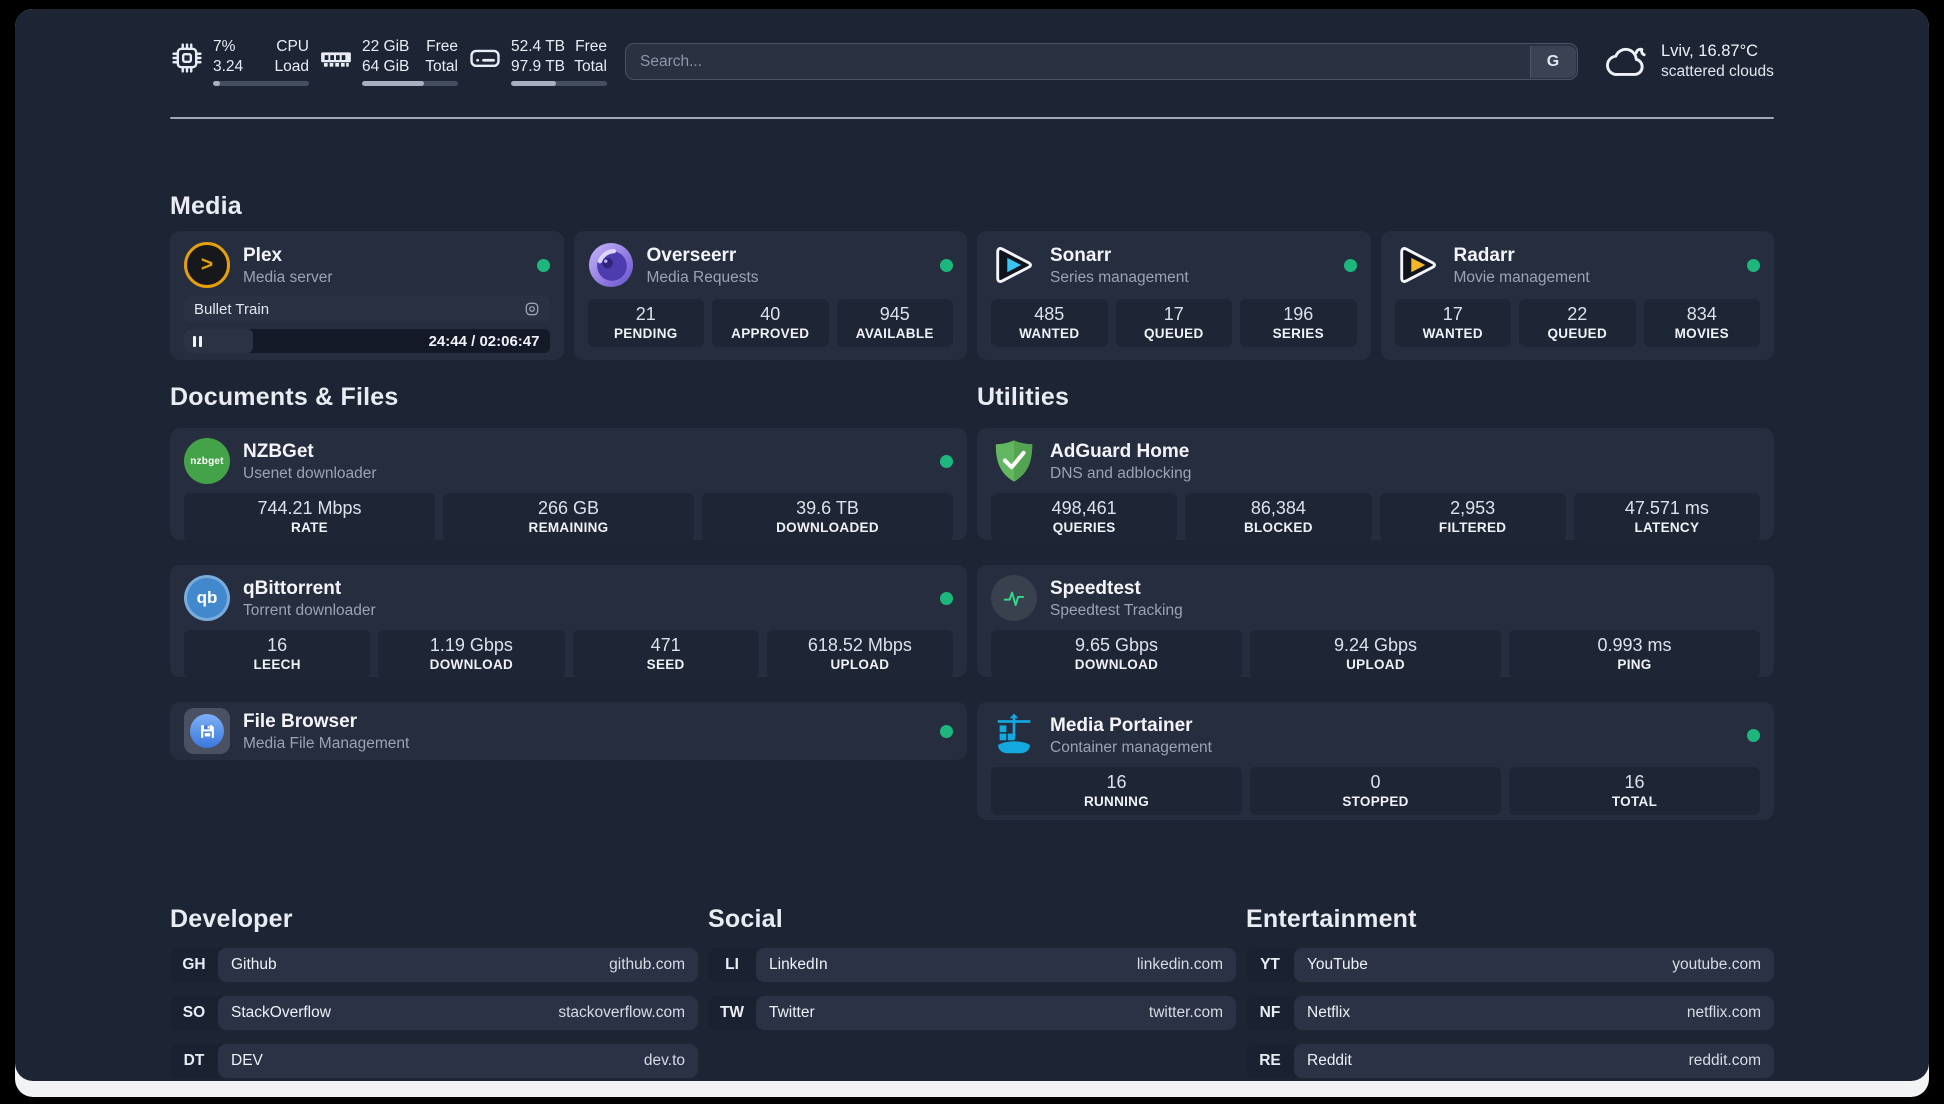  I want to click on link-stackoverflow: SO StackOverflow stackoverflow.com, so click(434, 1013).